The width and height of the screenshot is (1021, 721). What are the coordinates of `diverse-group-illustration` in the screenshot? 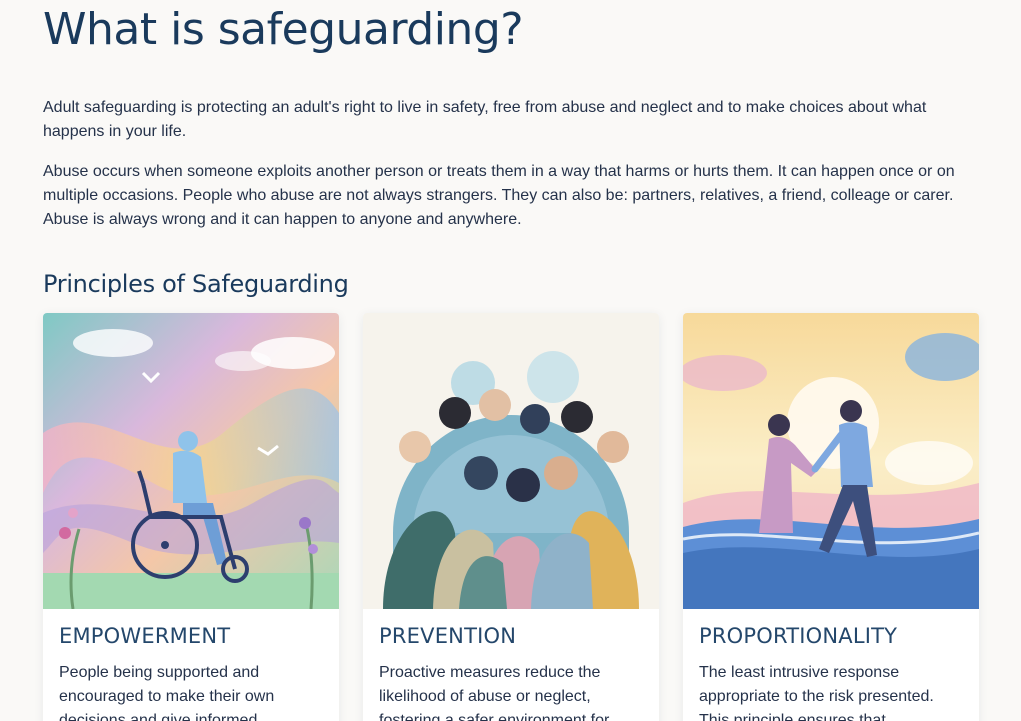 It's located at (511, 461).